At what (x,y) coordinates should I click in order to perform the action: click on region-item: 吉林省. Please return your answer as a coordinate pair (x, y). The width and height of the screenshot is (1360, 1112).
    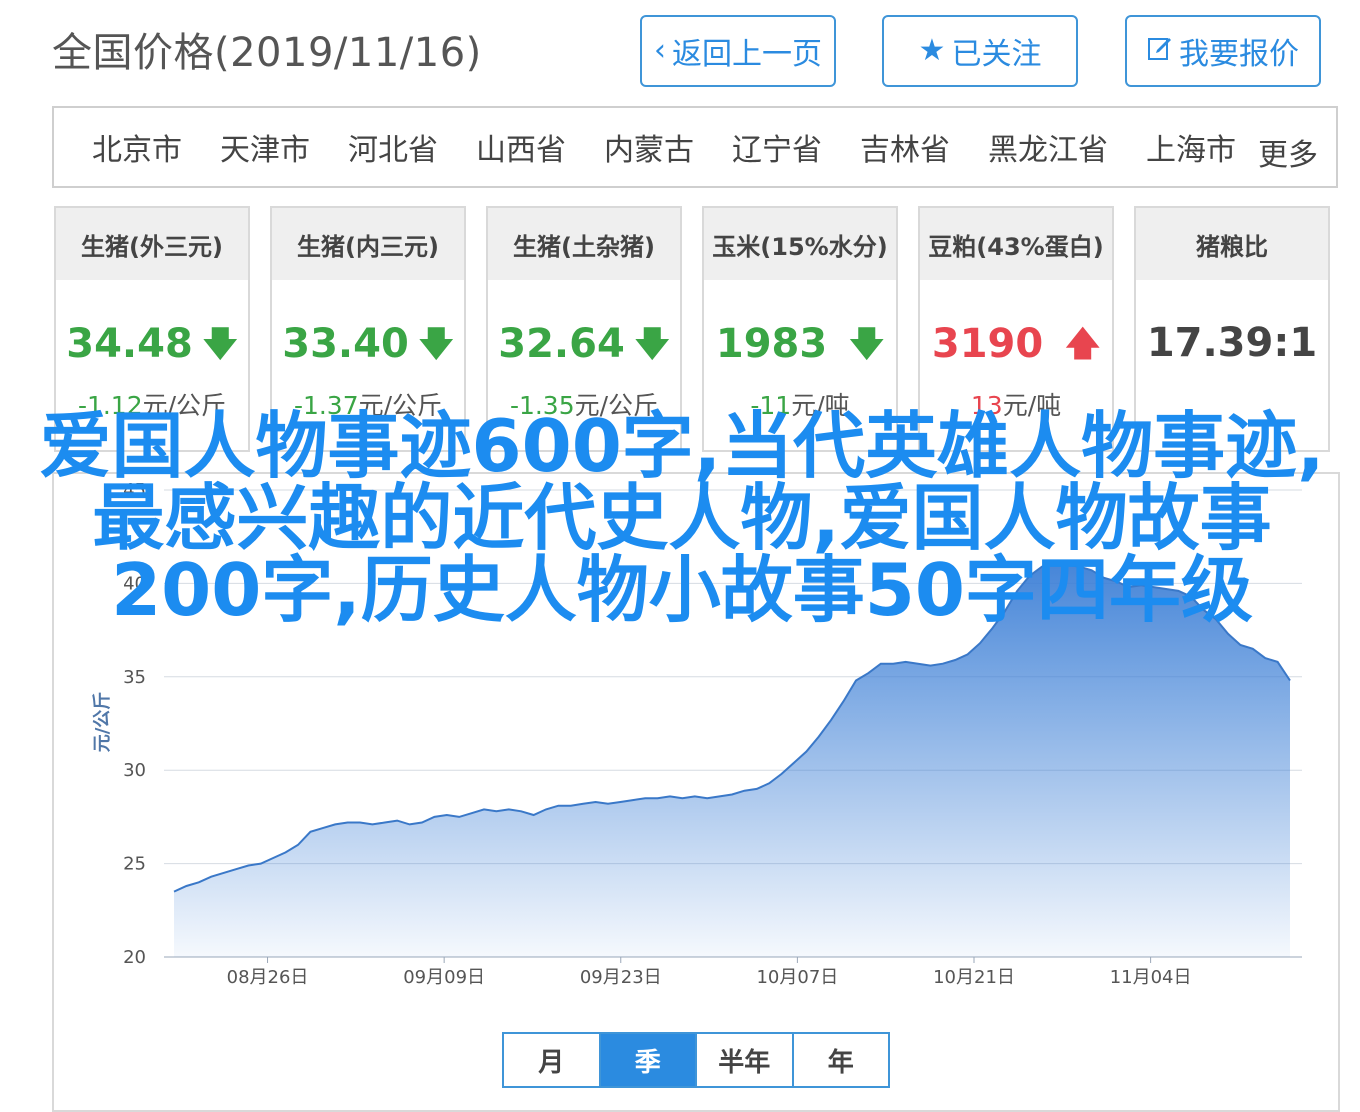
    Looking at the image, I should click on (905, 147).